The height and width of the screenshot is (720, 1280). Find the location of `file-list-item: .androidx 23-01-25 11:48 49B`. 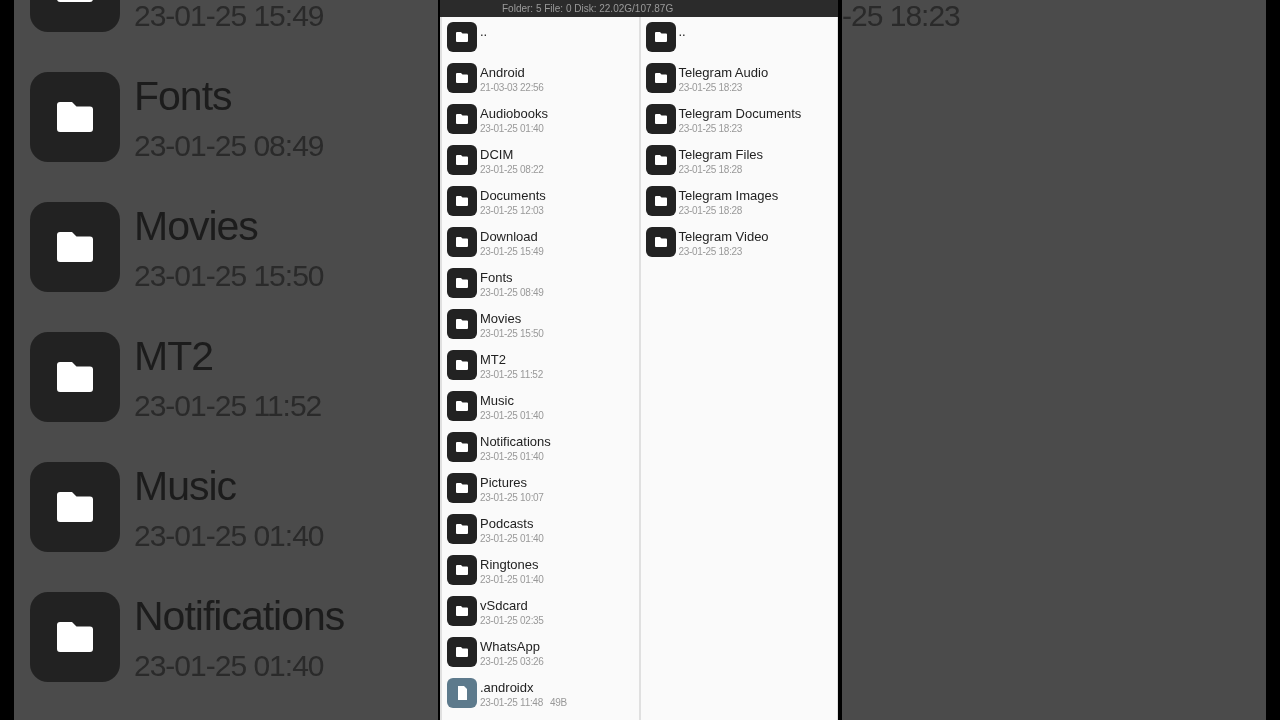

file-list-item: .androidx 23-01-25 11:48 49B is located at coordinates (540, 698).